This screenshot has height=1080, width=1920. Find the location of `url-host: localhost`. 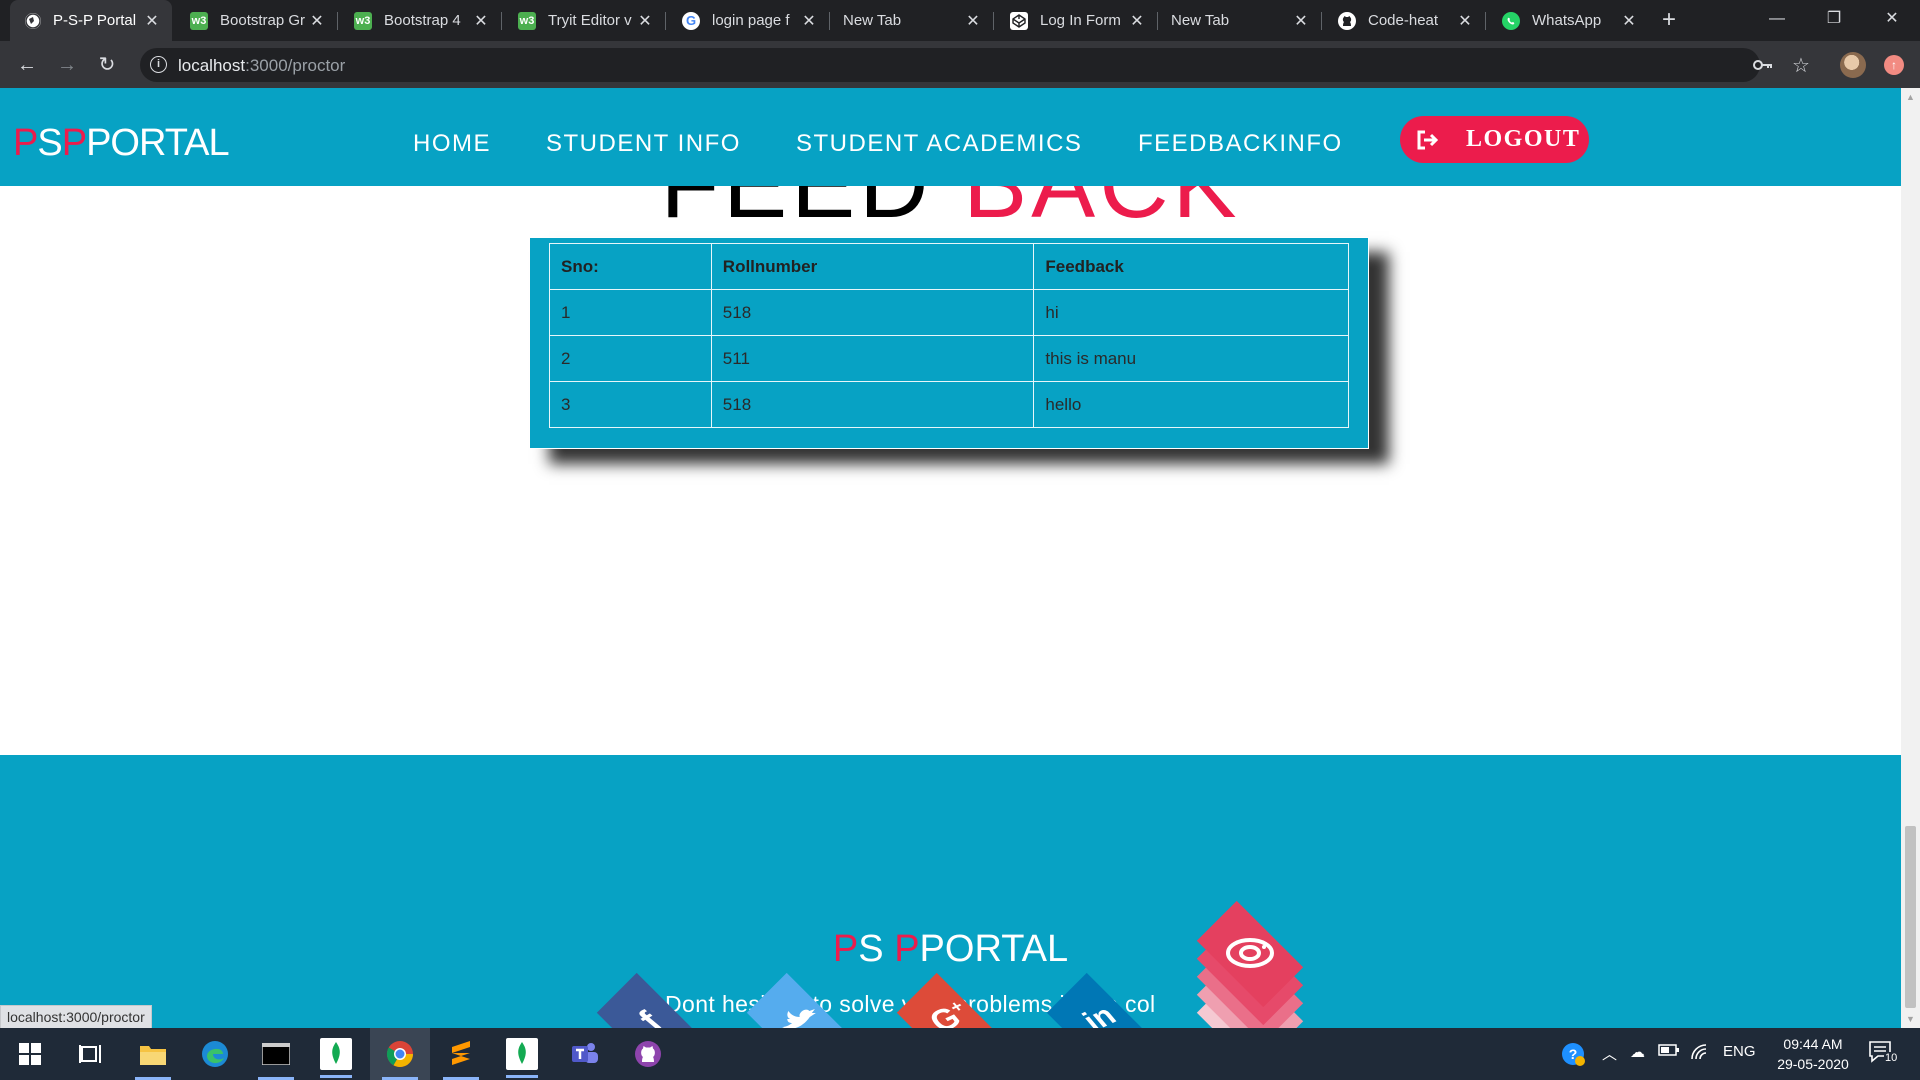

url-host: localhost is located at coordinates (212, 65).